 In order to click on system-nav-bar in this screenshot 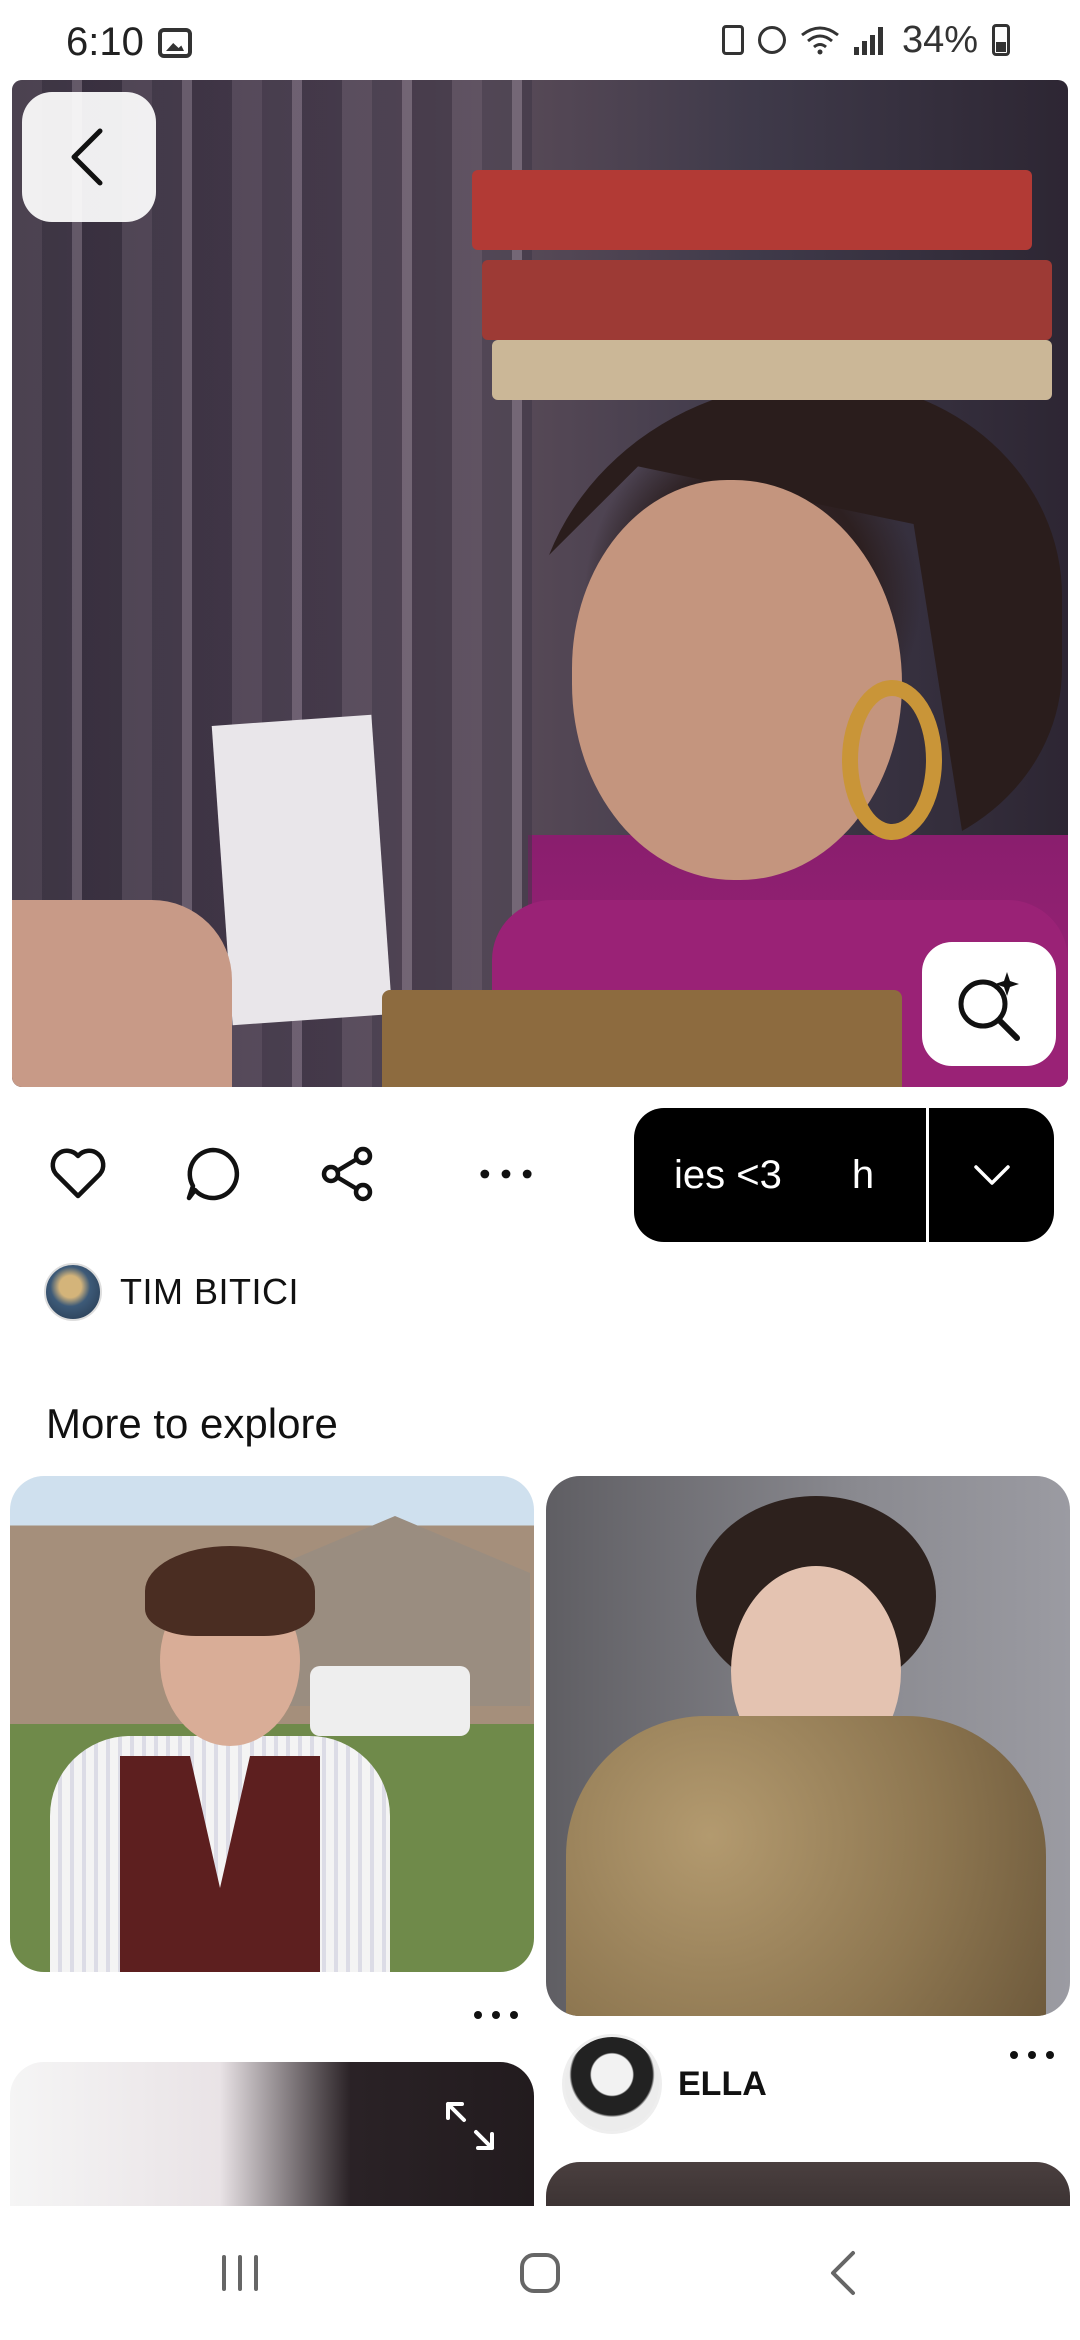, I will do `click(540, 2273)`.